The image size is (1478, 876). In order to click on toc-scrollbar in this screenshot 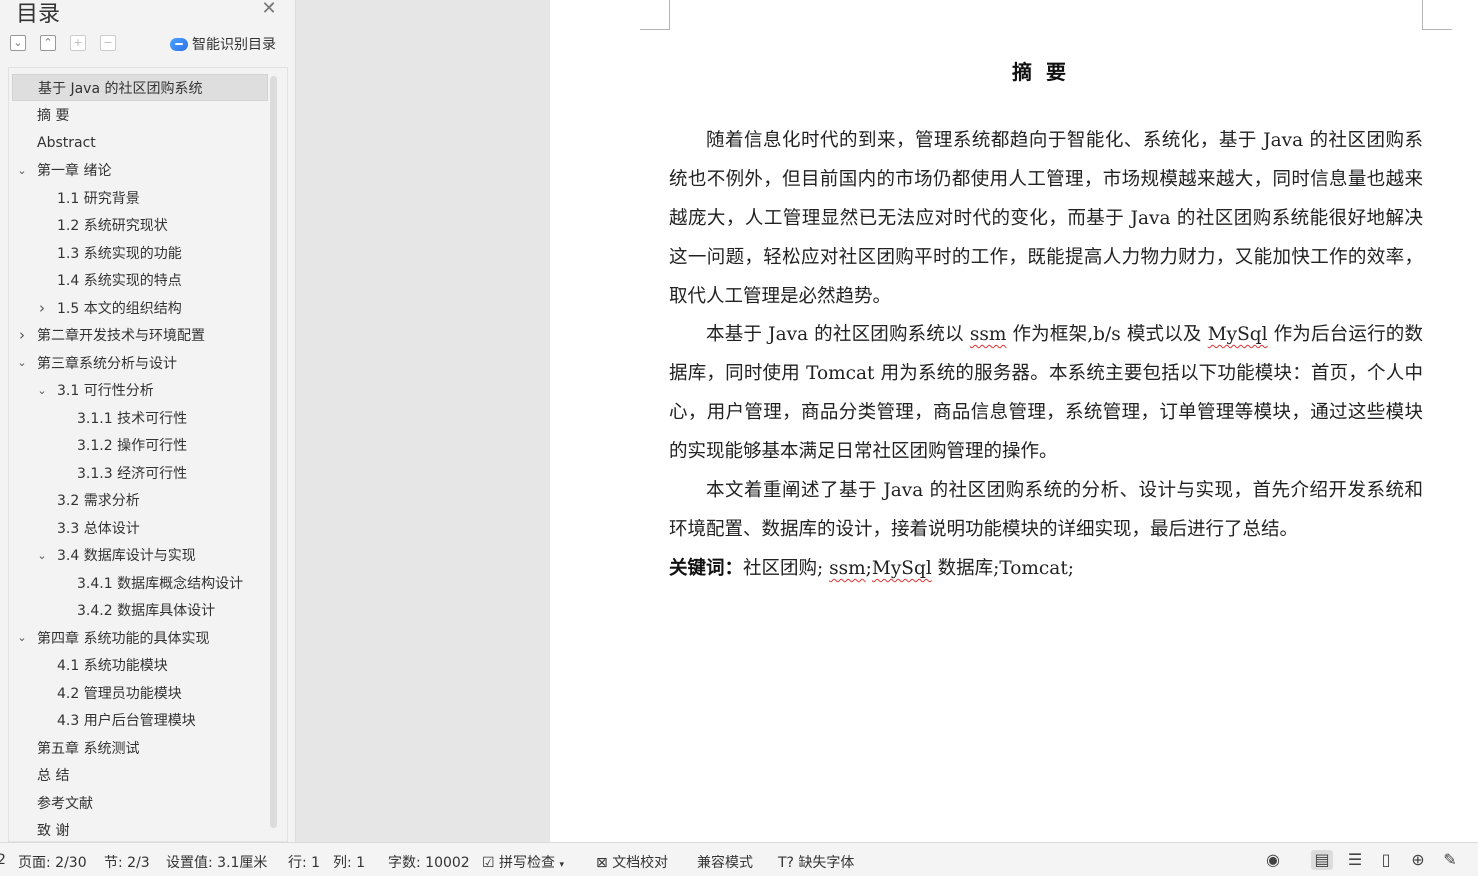, I will do `click(273, 452)`.